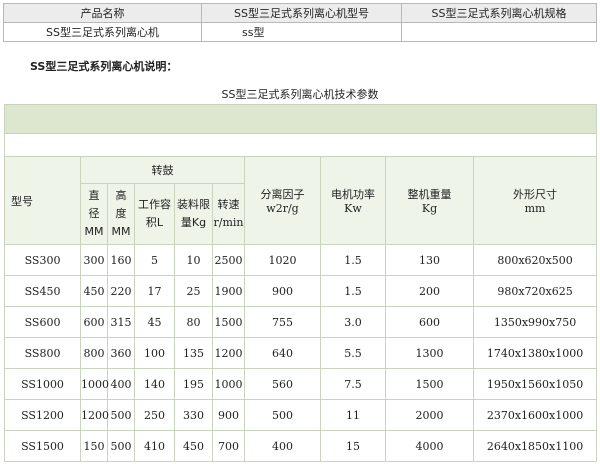  Describe the element at coordinates (193, 204) in the screenshot. I see `col-load-line1: 装料限` at that location.